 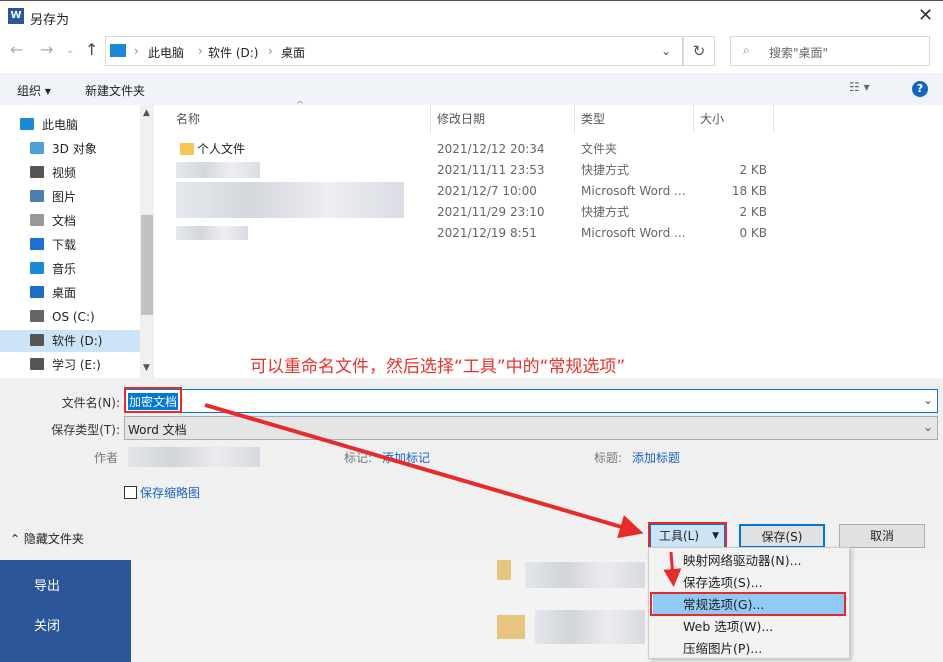 I want to click on column-header-date: 修改日期, so click(x=503, y=119).